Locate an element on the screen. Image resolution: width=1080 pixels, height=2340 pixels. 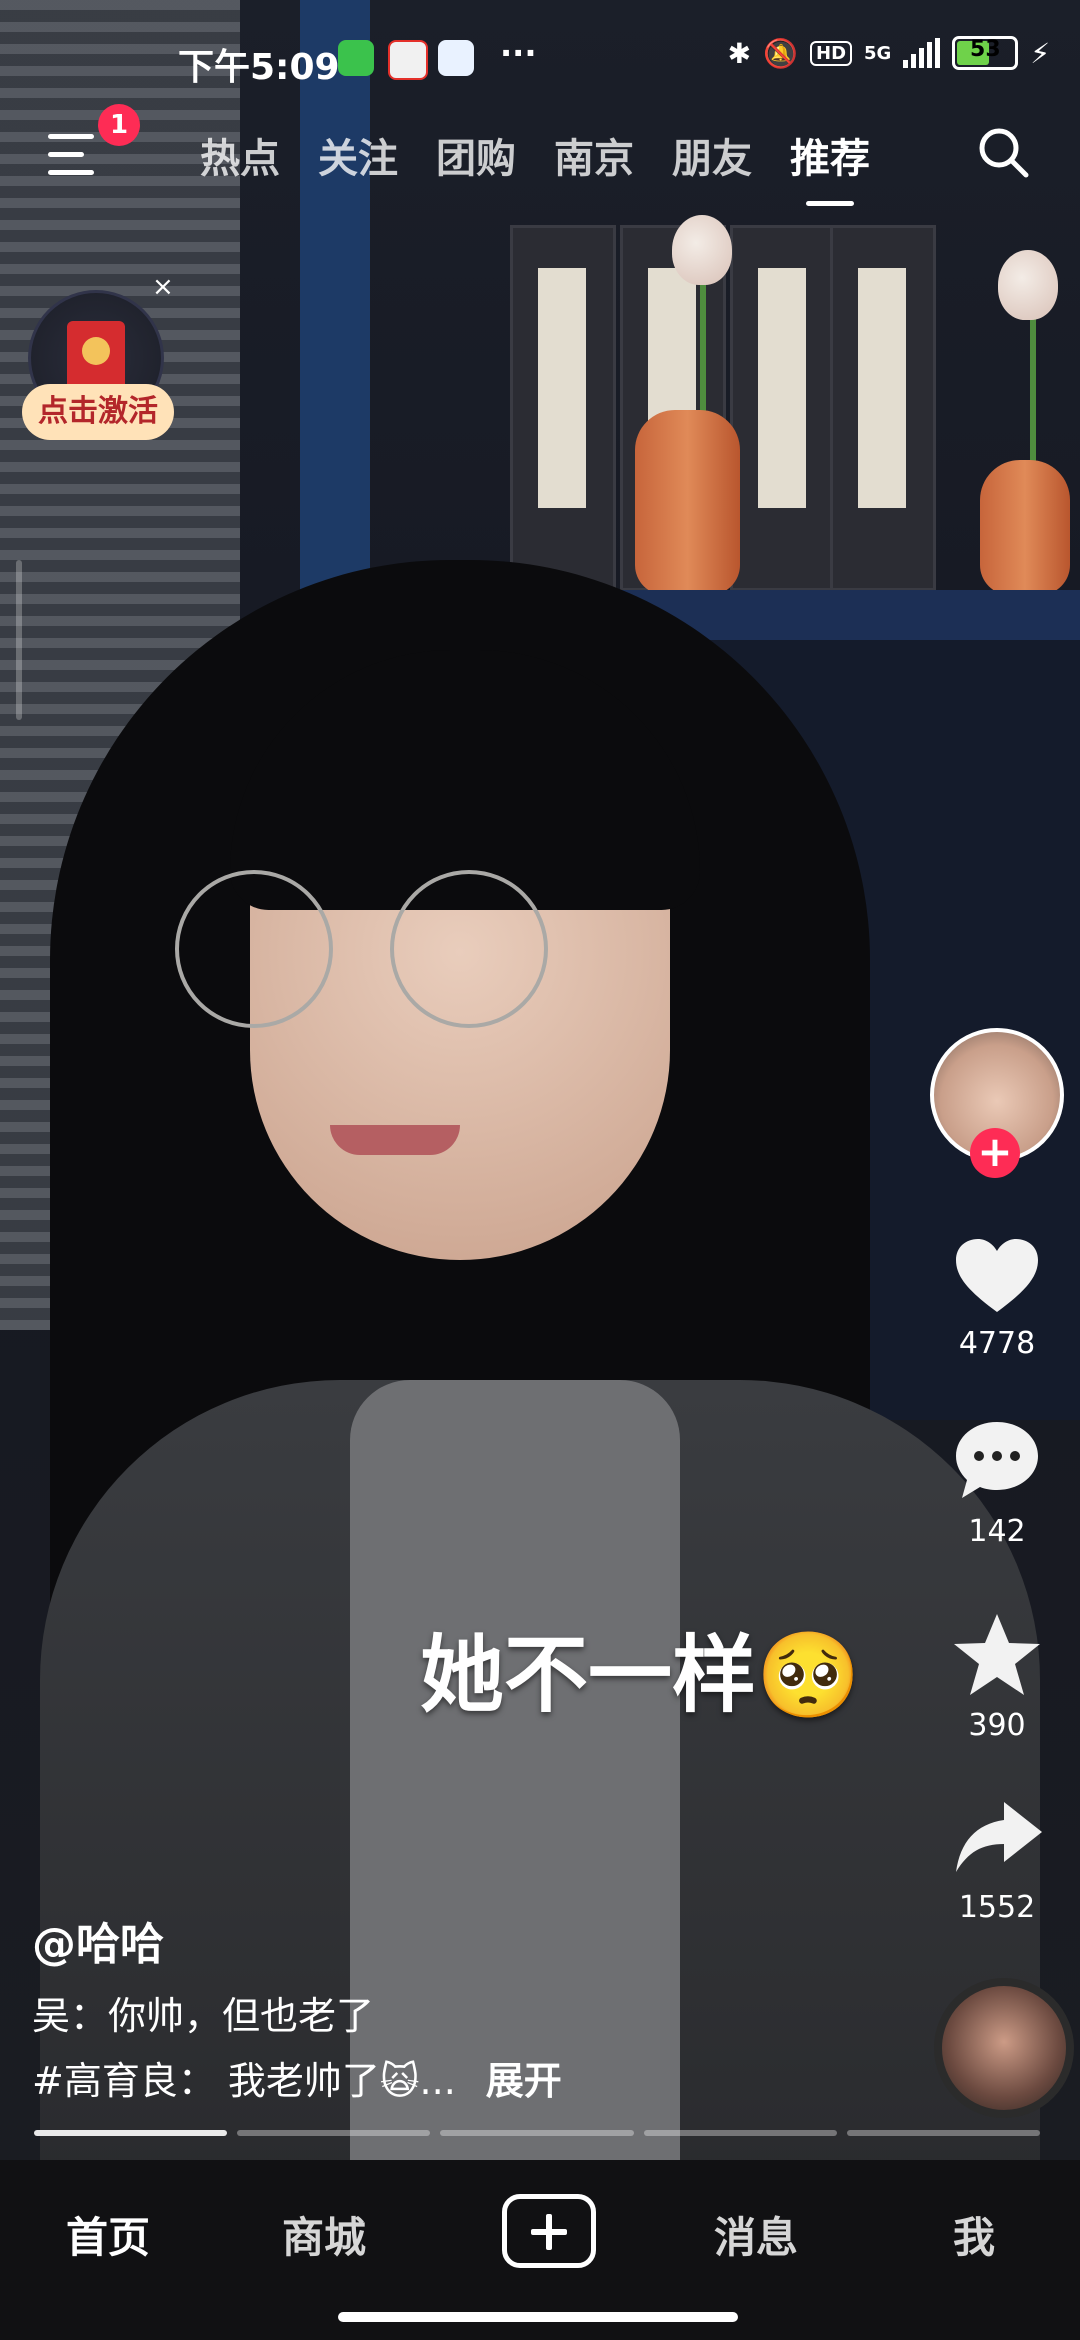
flower-stem is located at coordinates (703, 345).